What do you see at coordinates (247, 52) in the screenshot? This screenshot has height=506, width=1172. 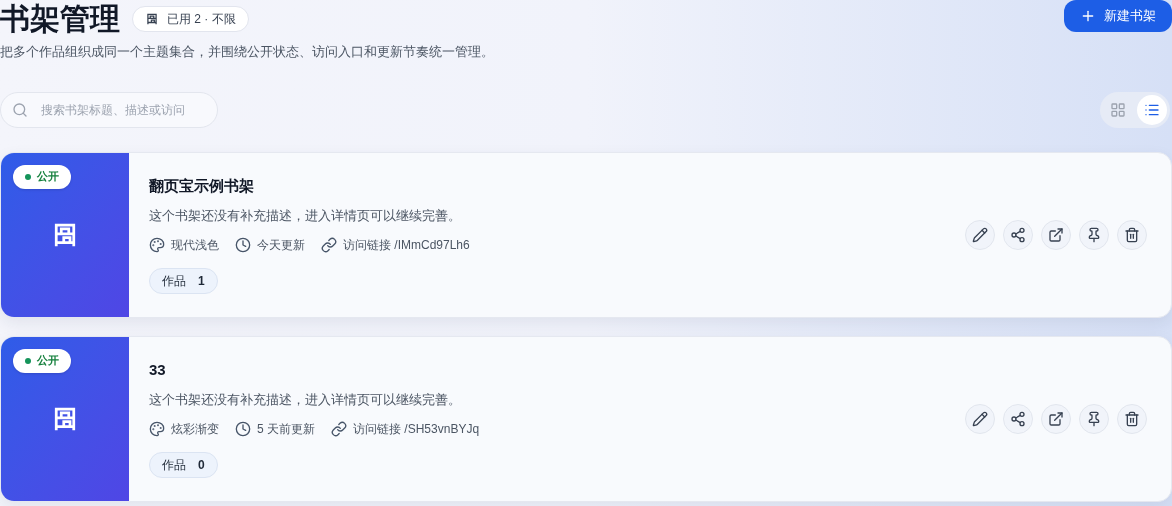 I see `page-subtitle: 把多个作品组织成同一个主题集合，并围绕公开状态、访问入口和更新节奏统一管理。` at bounding box center [247, 52].